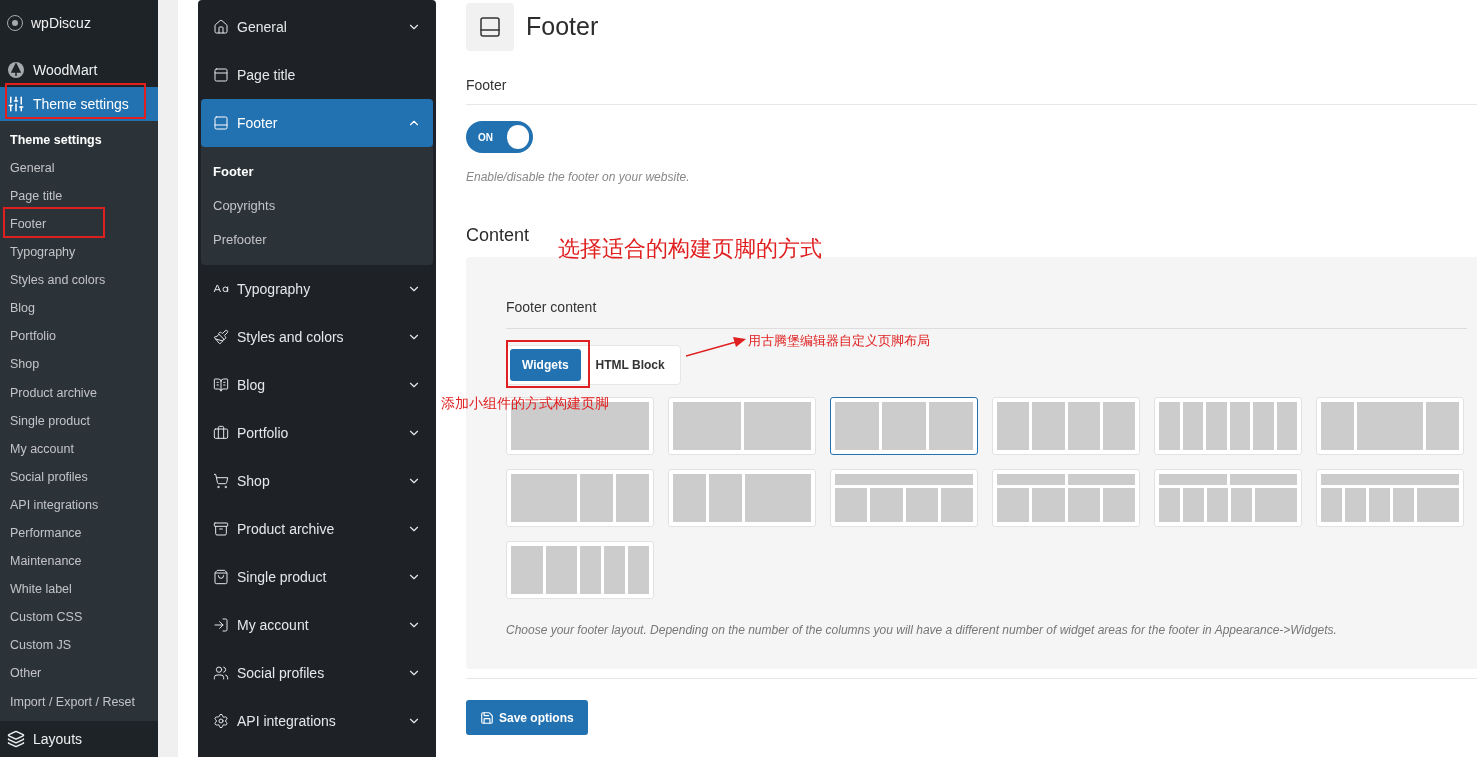 Image resolution: width=1477 pixels, height=757 pixels. What do you see at coordinates (79, 421) in the screenshot?
I see `submenu-item: Single product` at bounding box center [79, 421].